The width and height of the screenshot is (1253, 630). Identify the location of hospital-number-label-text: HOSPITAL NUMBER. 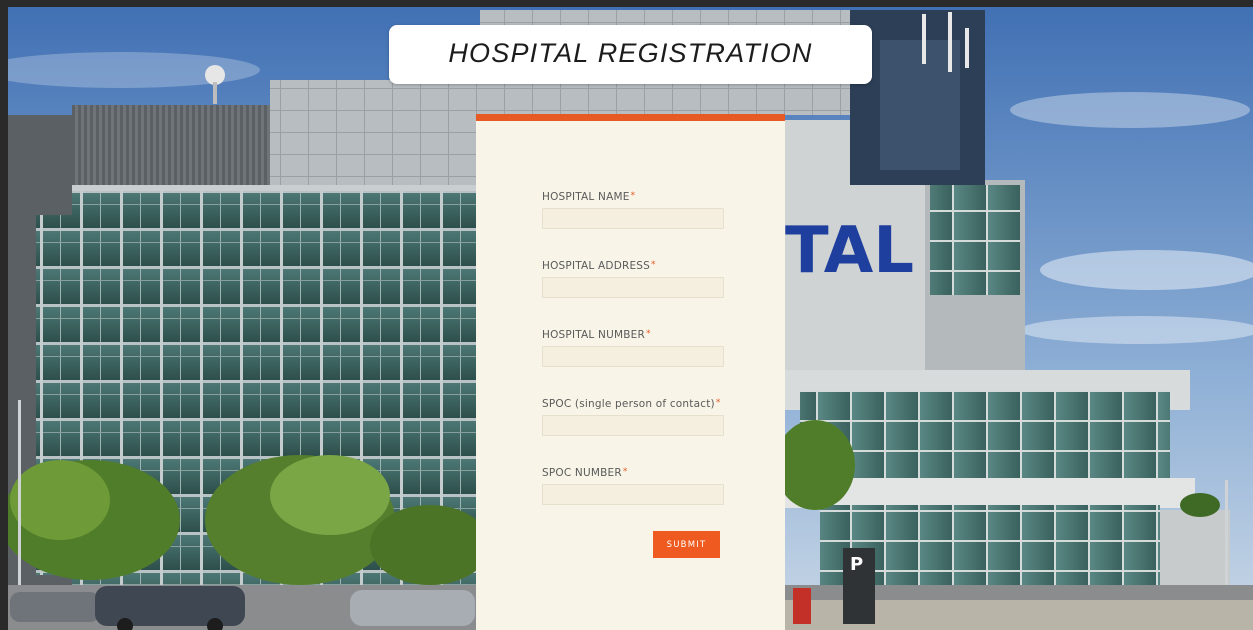
(593, 335).